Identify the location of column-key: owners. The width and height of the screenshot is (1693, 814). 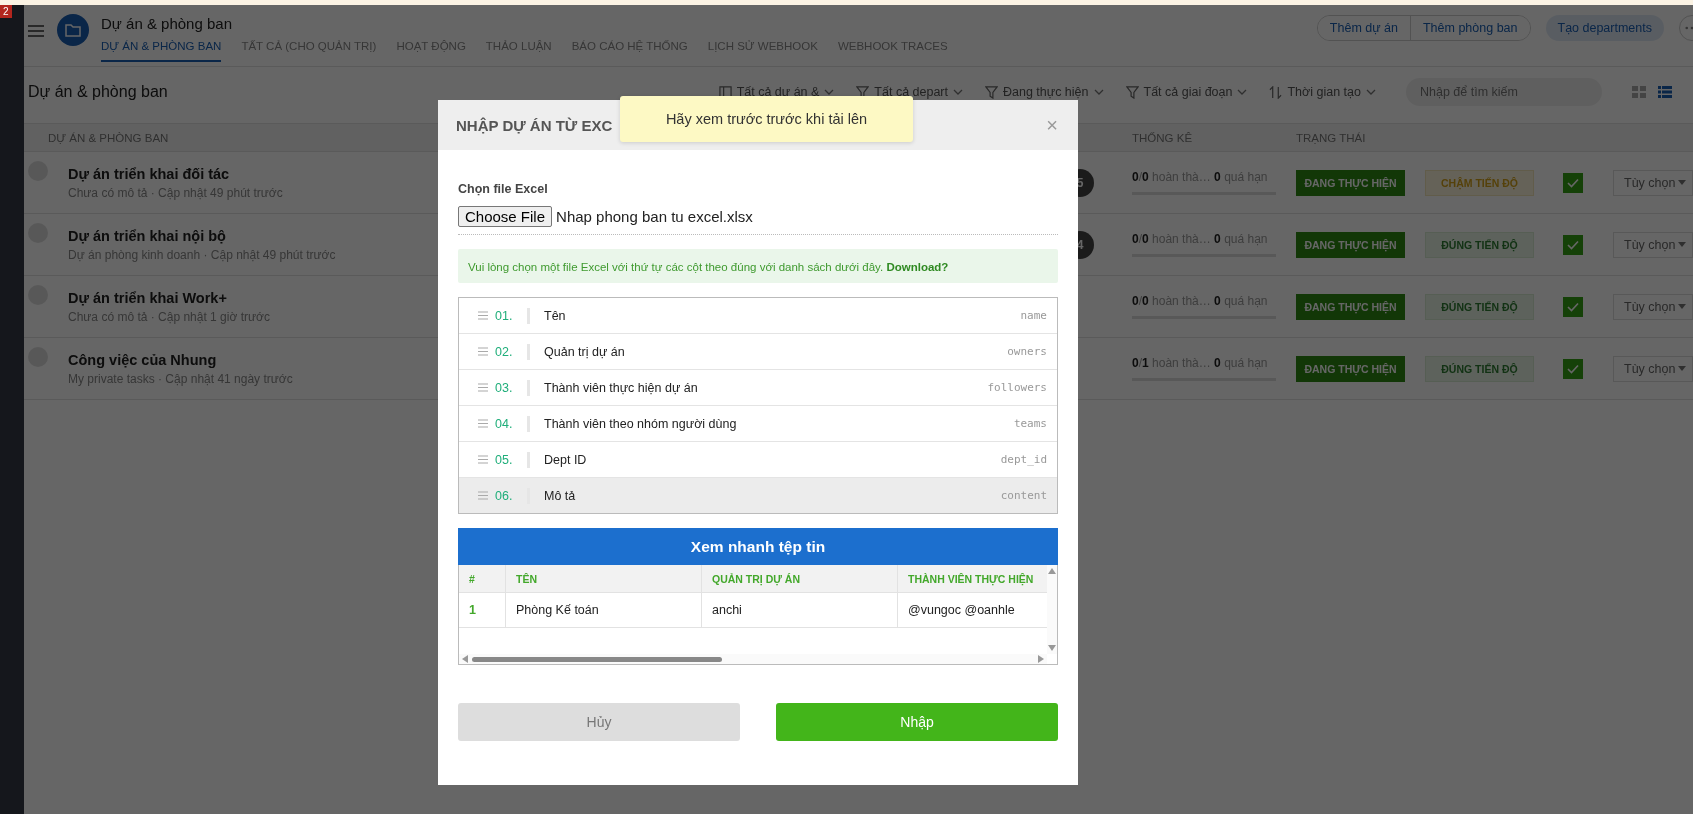
(1027, 351).